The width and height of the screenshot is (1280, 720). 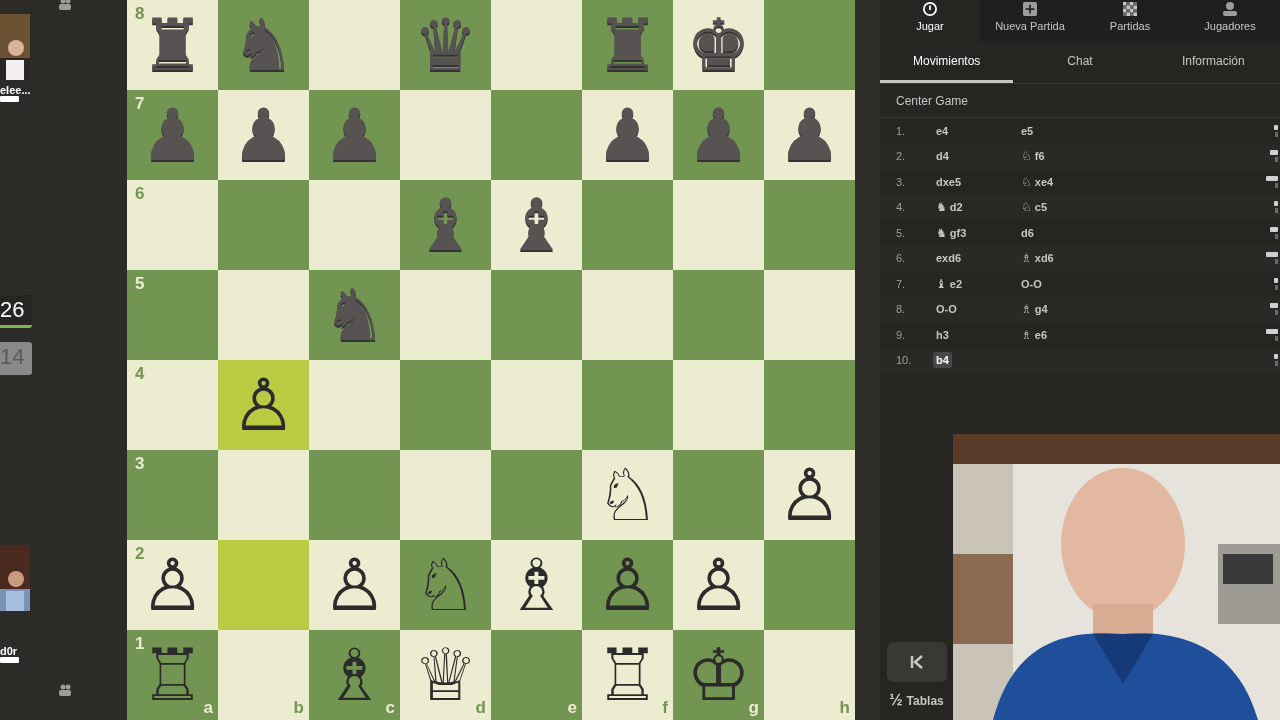 I want to click on first-move-button, so click(x=916, y=662).